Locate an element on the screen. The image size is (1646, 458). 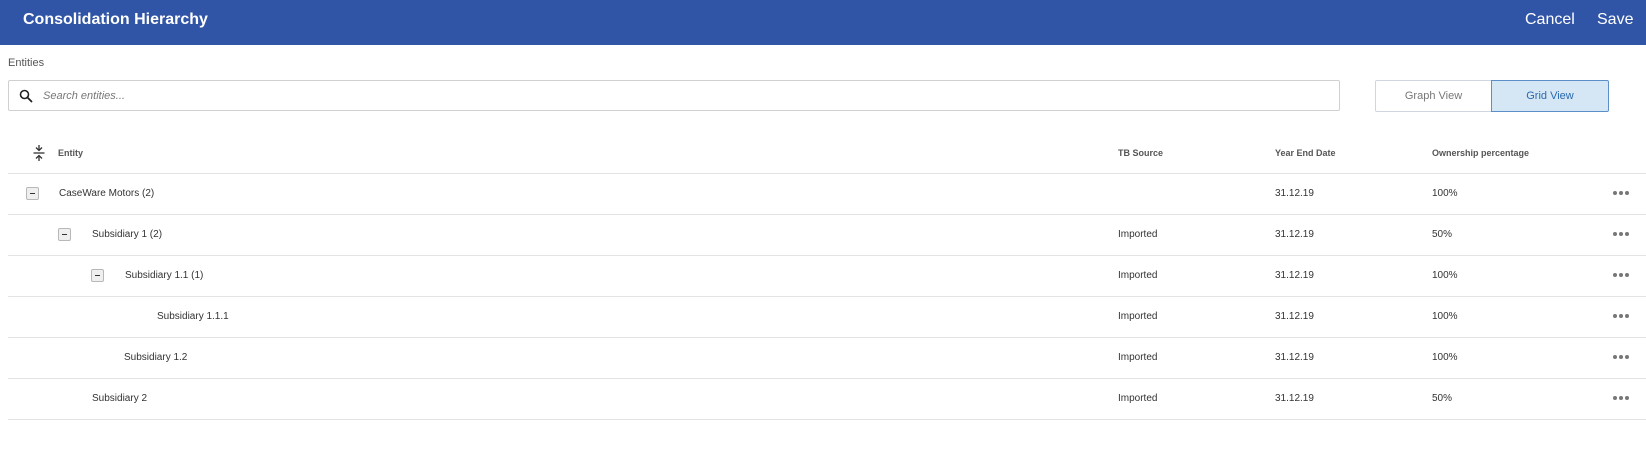
page-title: Consolidation Hierarchy is located at coordinates (115, 19).